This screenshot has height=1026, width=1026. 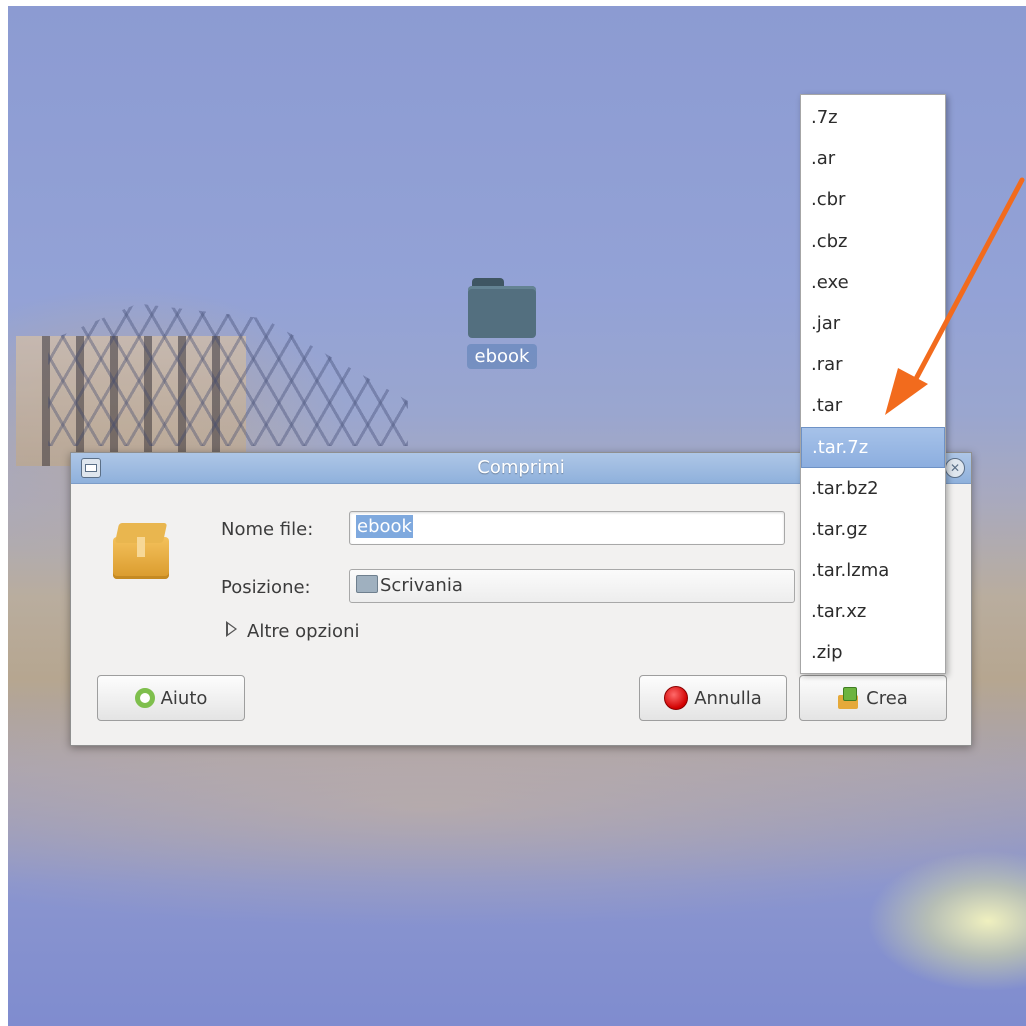 I want to click on filename-label: Nome file:, so click(x=267, y=529).